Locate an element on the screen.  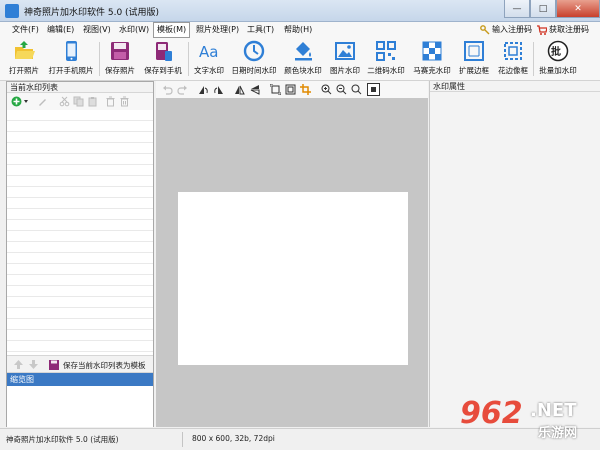
undo-button is located at coordinates (167, 89).